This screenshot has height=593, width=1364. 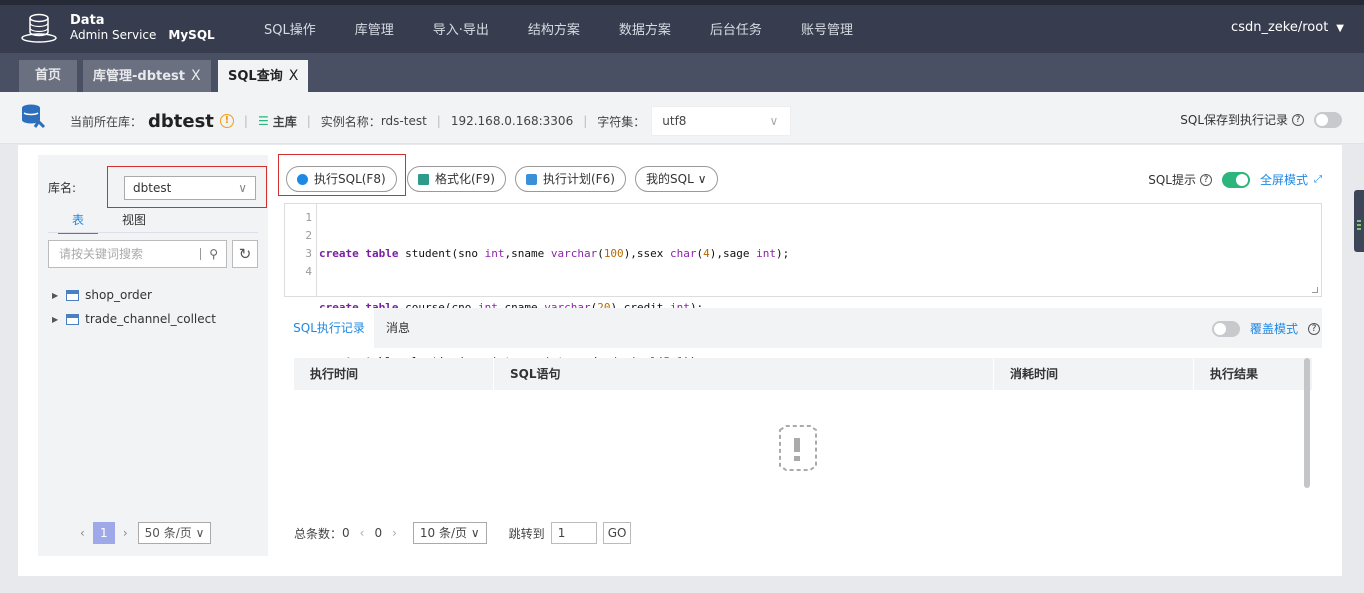 What do you see at coordinates (190, 188) in the screenshot?
I see `db-select: dbtest ∨` at bounding box center [190, 188].